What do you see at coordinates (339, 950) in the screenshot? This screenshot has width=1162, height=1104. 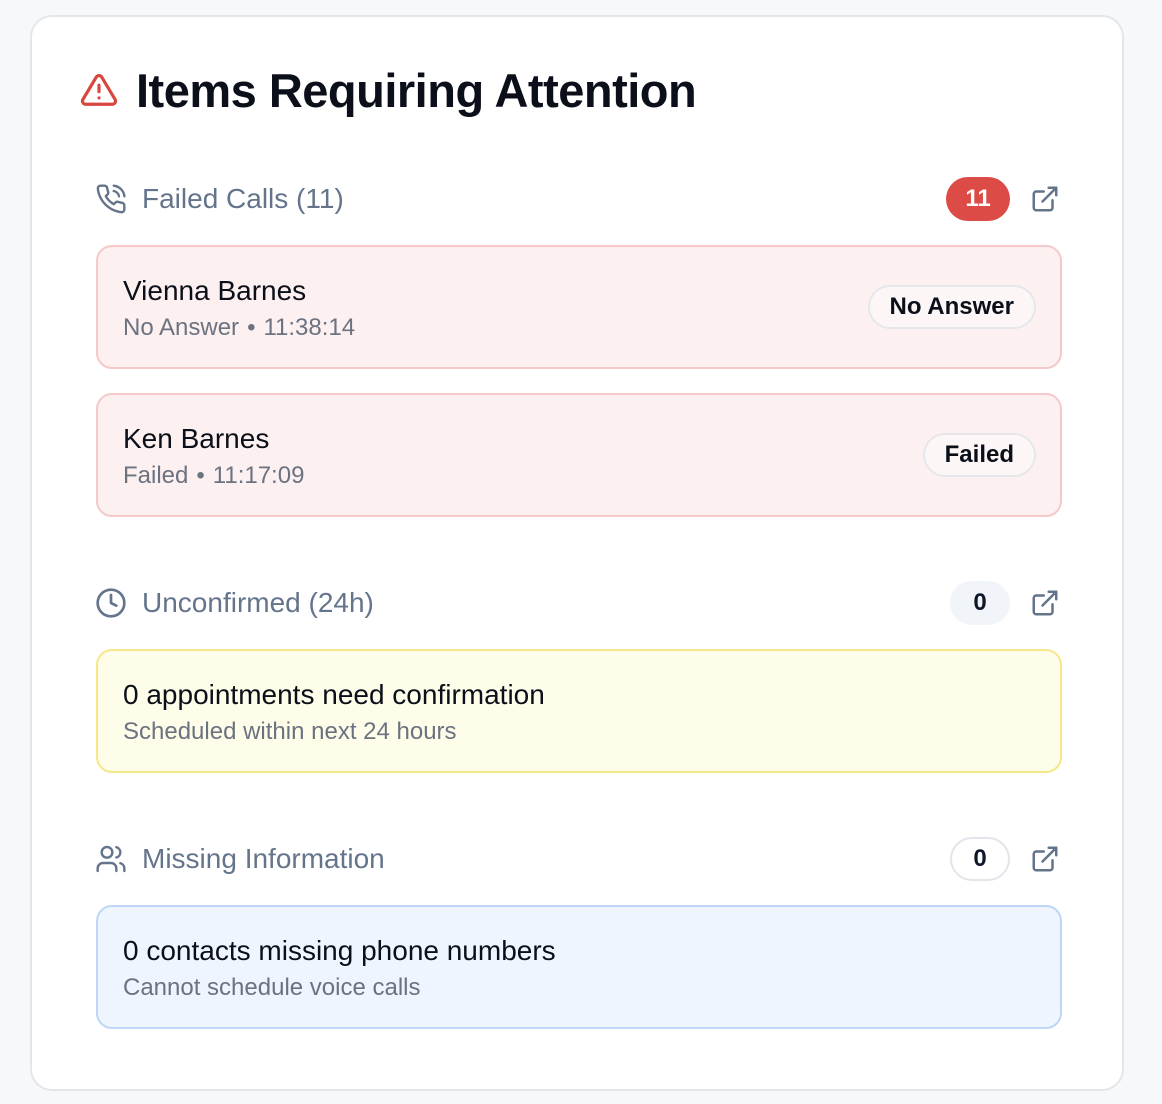 I see `missing-info-summary: 0 contacts missing phone numbers` at bounding box center [339, 950].